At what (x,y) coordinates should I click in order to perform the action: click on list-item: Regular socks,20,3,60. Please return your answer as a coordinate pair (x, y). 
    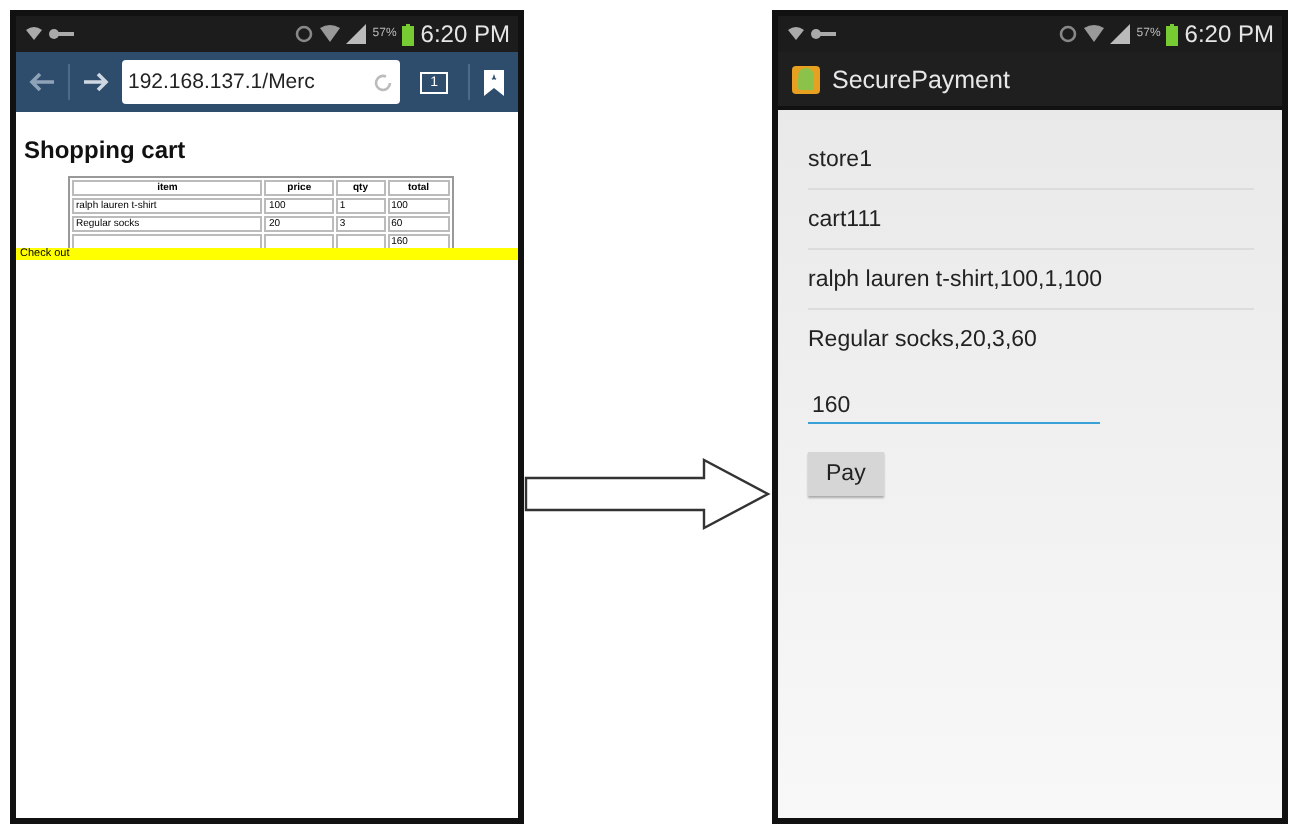
    Looking at the image, I should click on (923, 341).